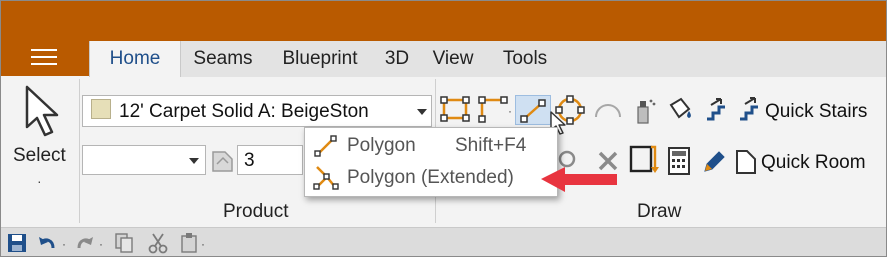 Image resolution: width=887 pixels, height=257 pixels. Describe the element at coordinates (680, 110) in the screenshot. I see `paint-bucket-icon` at that location.